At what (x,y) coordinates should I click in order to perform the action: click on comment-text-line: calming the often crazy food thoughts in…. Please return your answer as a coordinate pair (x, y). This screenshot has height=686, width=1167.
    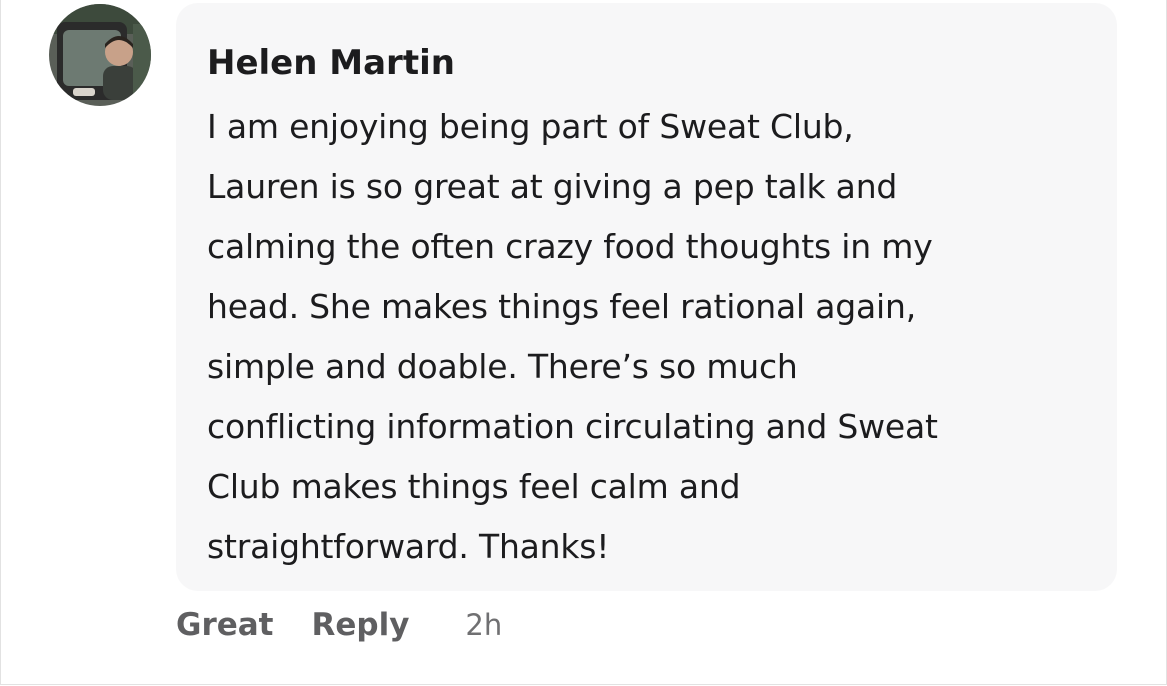
    Looking at the image, I should click on (570, 246).